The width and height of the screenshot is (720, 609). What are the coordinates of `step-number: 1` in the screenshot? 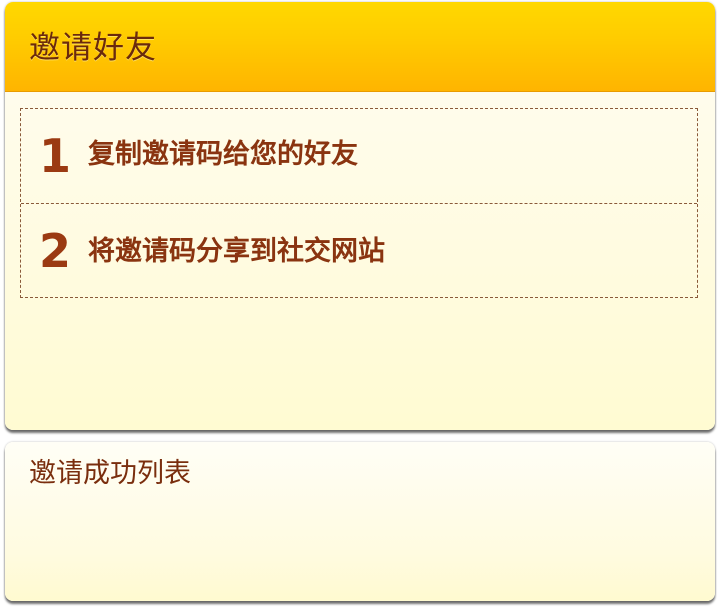 It's located at (55, 156).